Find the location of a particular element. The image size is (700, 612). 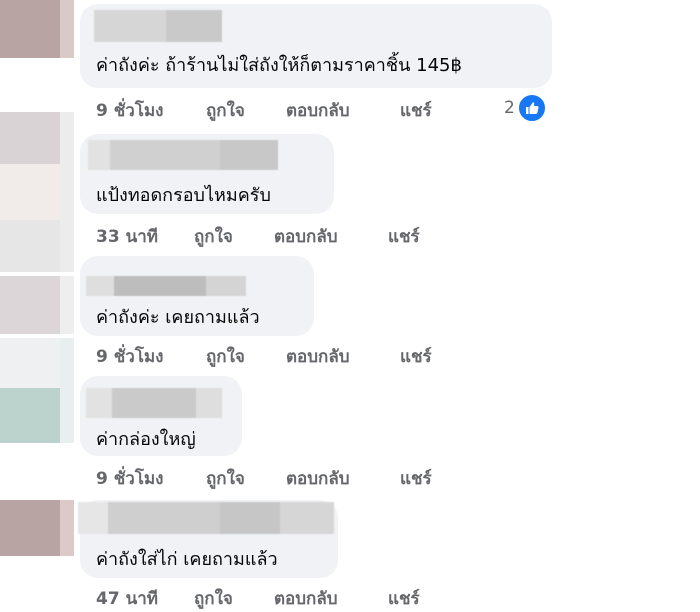

comment-text: ค่าถังใส่ไก่ เคยถามแล้ว is located at coordinates (187, 559).